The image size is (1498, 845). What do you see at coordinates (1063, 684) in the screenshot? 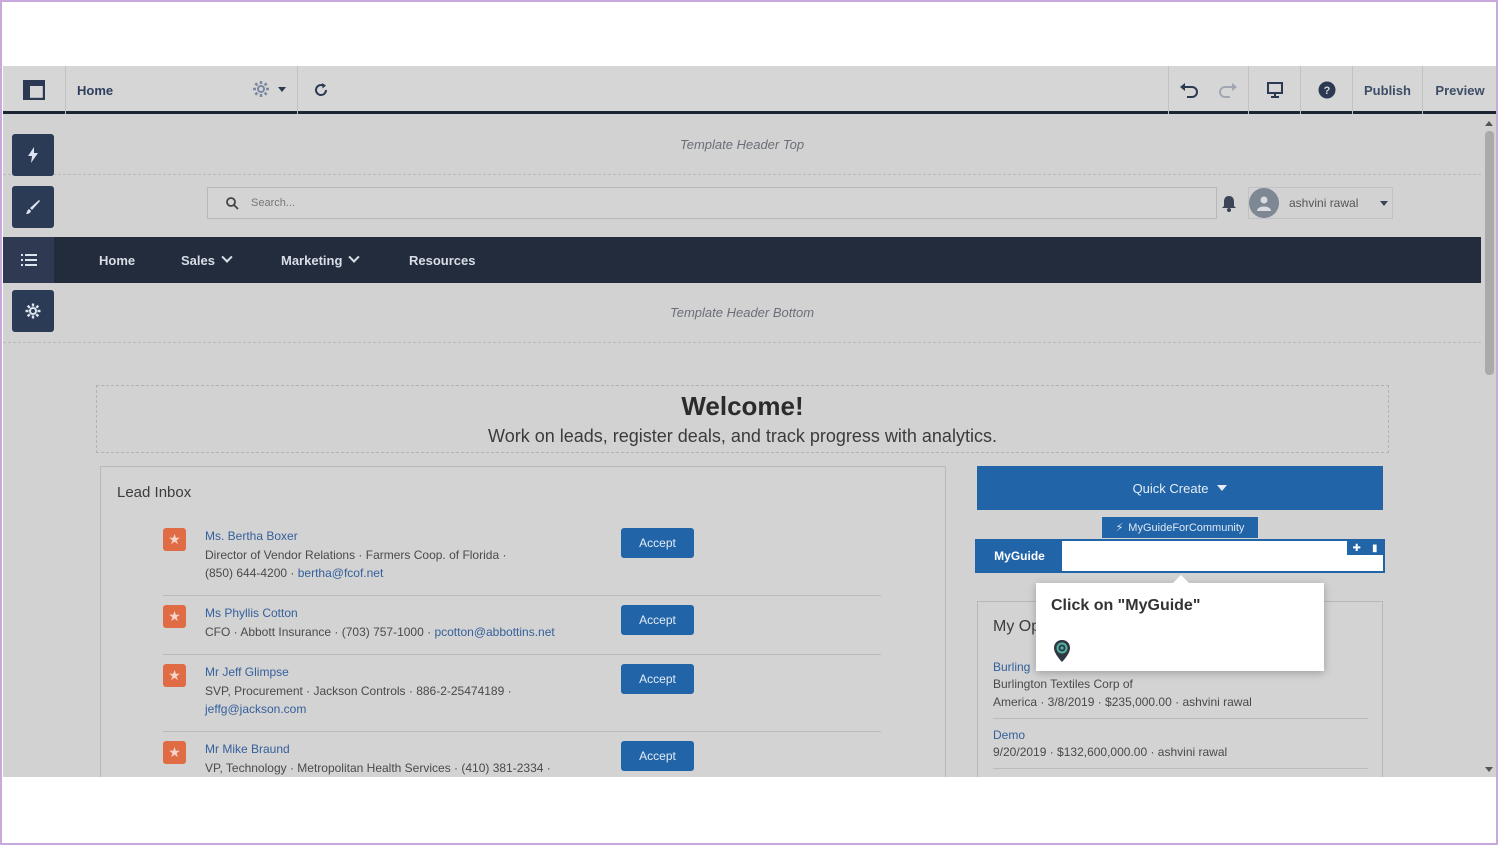
I see `opportunity-detail: Burlington Textiles Corp of` at bounding box center [1063, 684].